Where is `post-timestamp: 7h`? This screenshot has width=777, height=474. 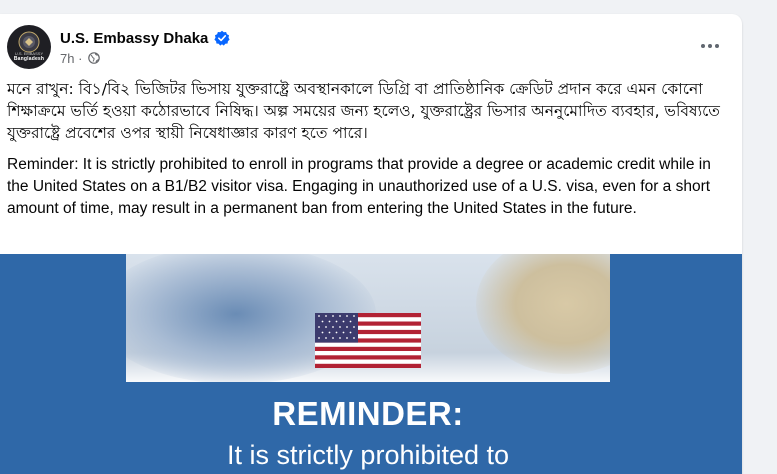 post-timestamp: 7h is located at coordinates (67, 58).